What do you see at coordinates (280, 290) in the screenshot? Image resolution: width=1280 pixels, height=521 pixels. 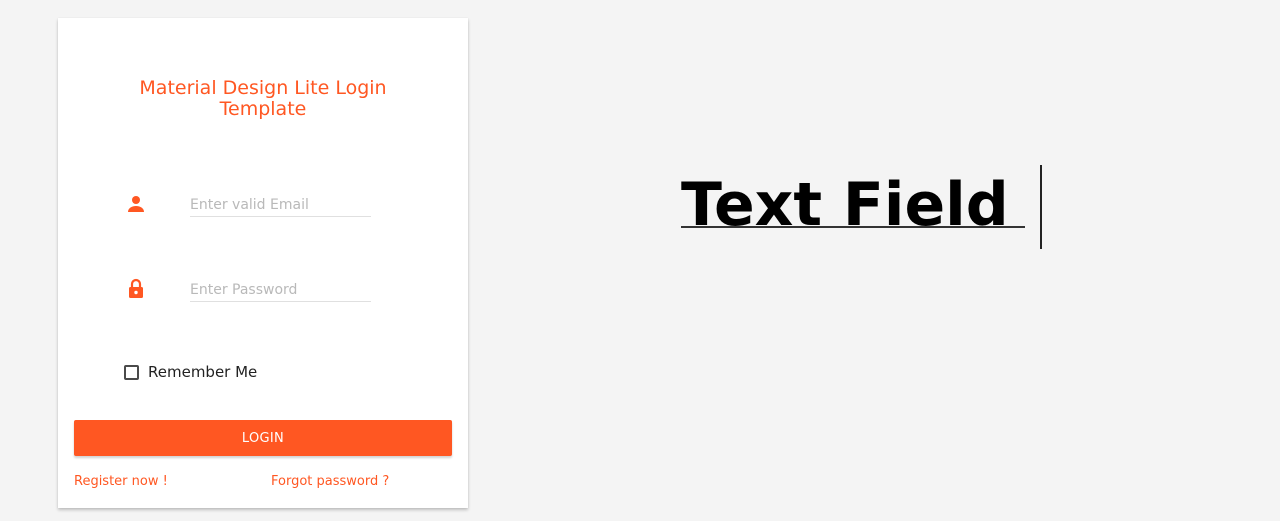 I see `password-field` at bounding box center [280, 290].